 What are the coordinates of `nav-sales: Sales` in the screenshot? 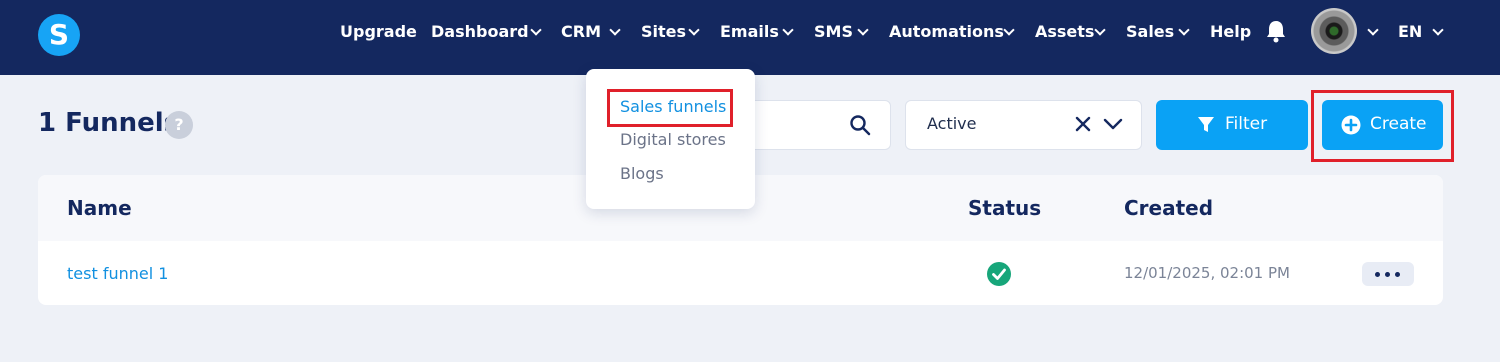 It's located at (1150, 32).